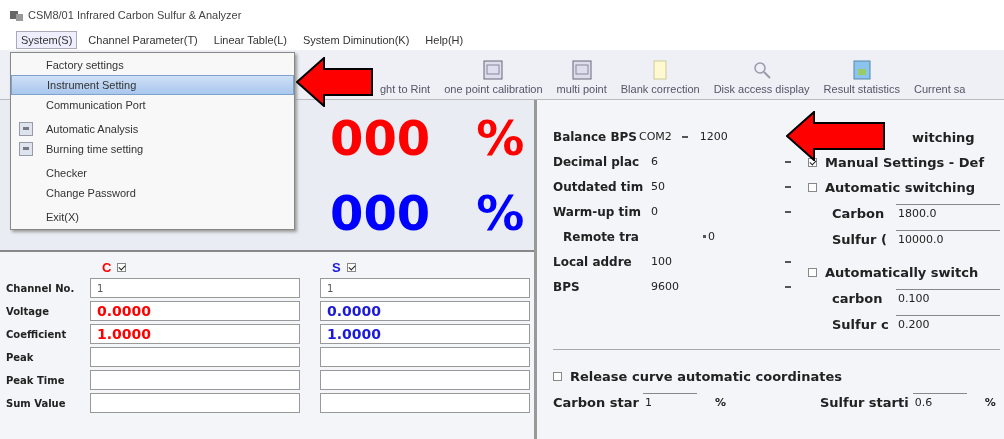 This screenshot has width=1004, height=439. What do you see at coordinates (36, 380) in the screenshot?
I see `row-label: Peak Time` at bounding box center [36, 380].